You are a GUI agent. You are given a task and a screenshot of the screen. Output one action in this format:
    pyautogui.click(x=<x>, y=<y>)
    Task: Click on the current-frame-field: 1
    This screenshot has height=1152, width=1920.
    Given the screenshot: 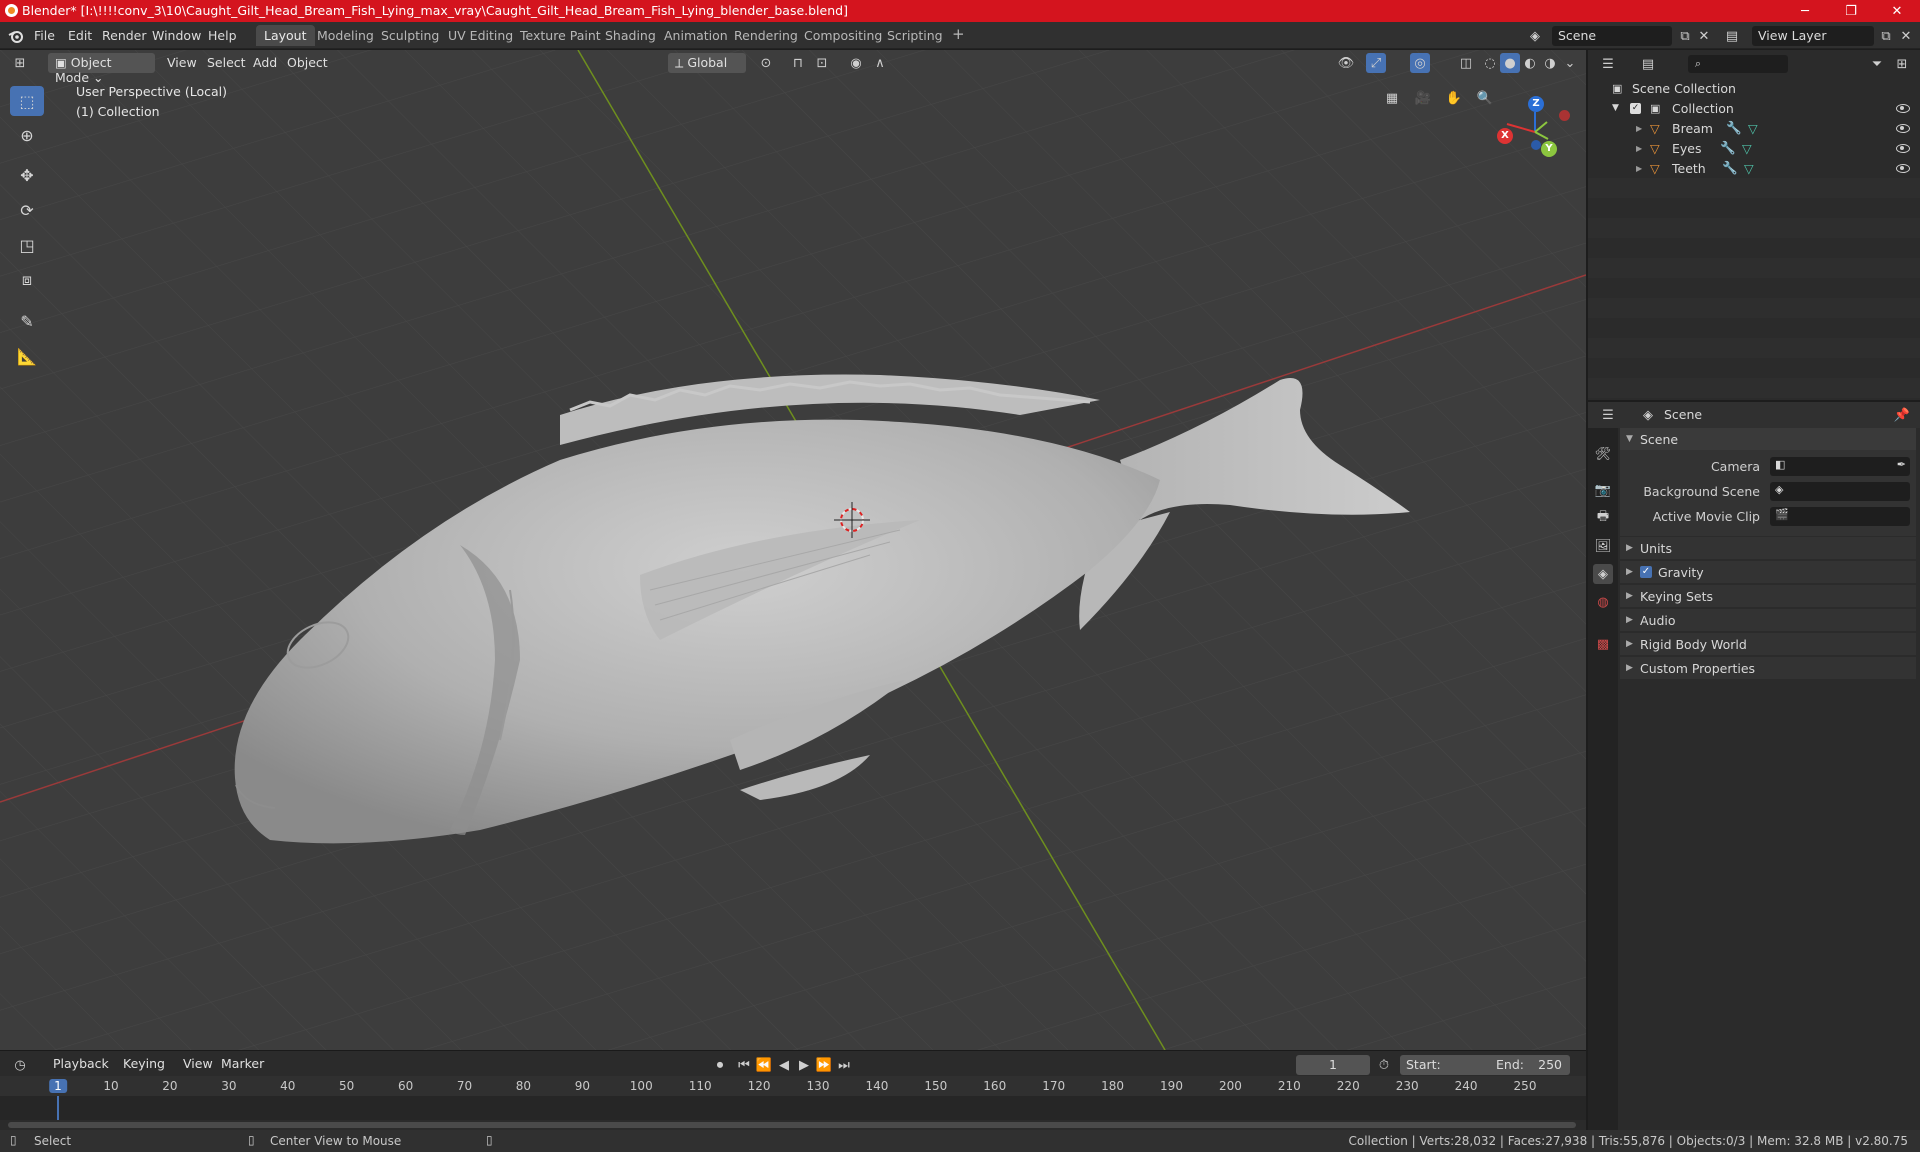 What is the action you would take?
    pyautogui.click(x=1333, y=1065)
    